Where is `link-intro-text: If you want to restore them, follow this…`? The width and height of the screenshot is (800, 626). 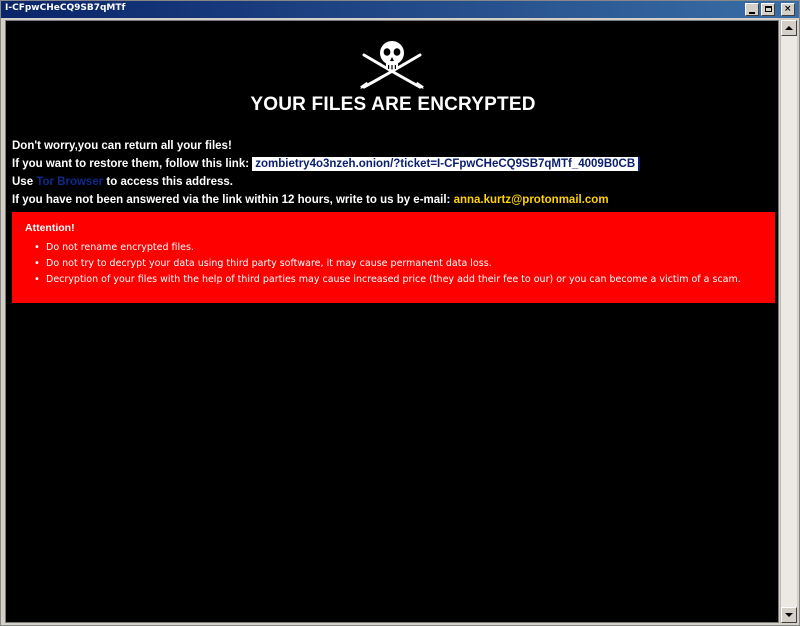 link-intro-text: If you want to restore them, follow this… is located at coordinates (131, 164).